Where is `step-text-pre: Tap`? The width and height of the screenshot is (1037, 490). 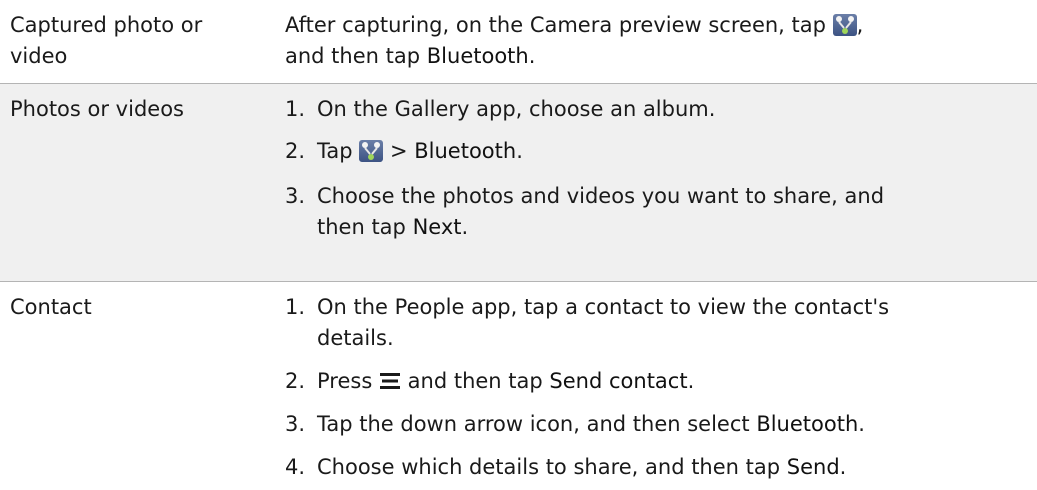
step-text-pre: Tap is located at coordinates (335, 151).